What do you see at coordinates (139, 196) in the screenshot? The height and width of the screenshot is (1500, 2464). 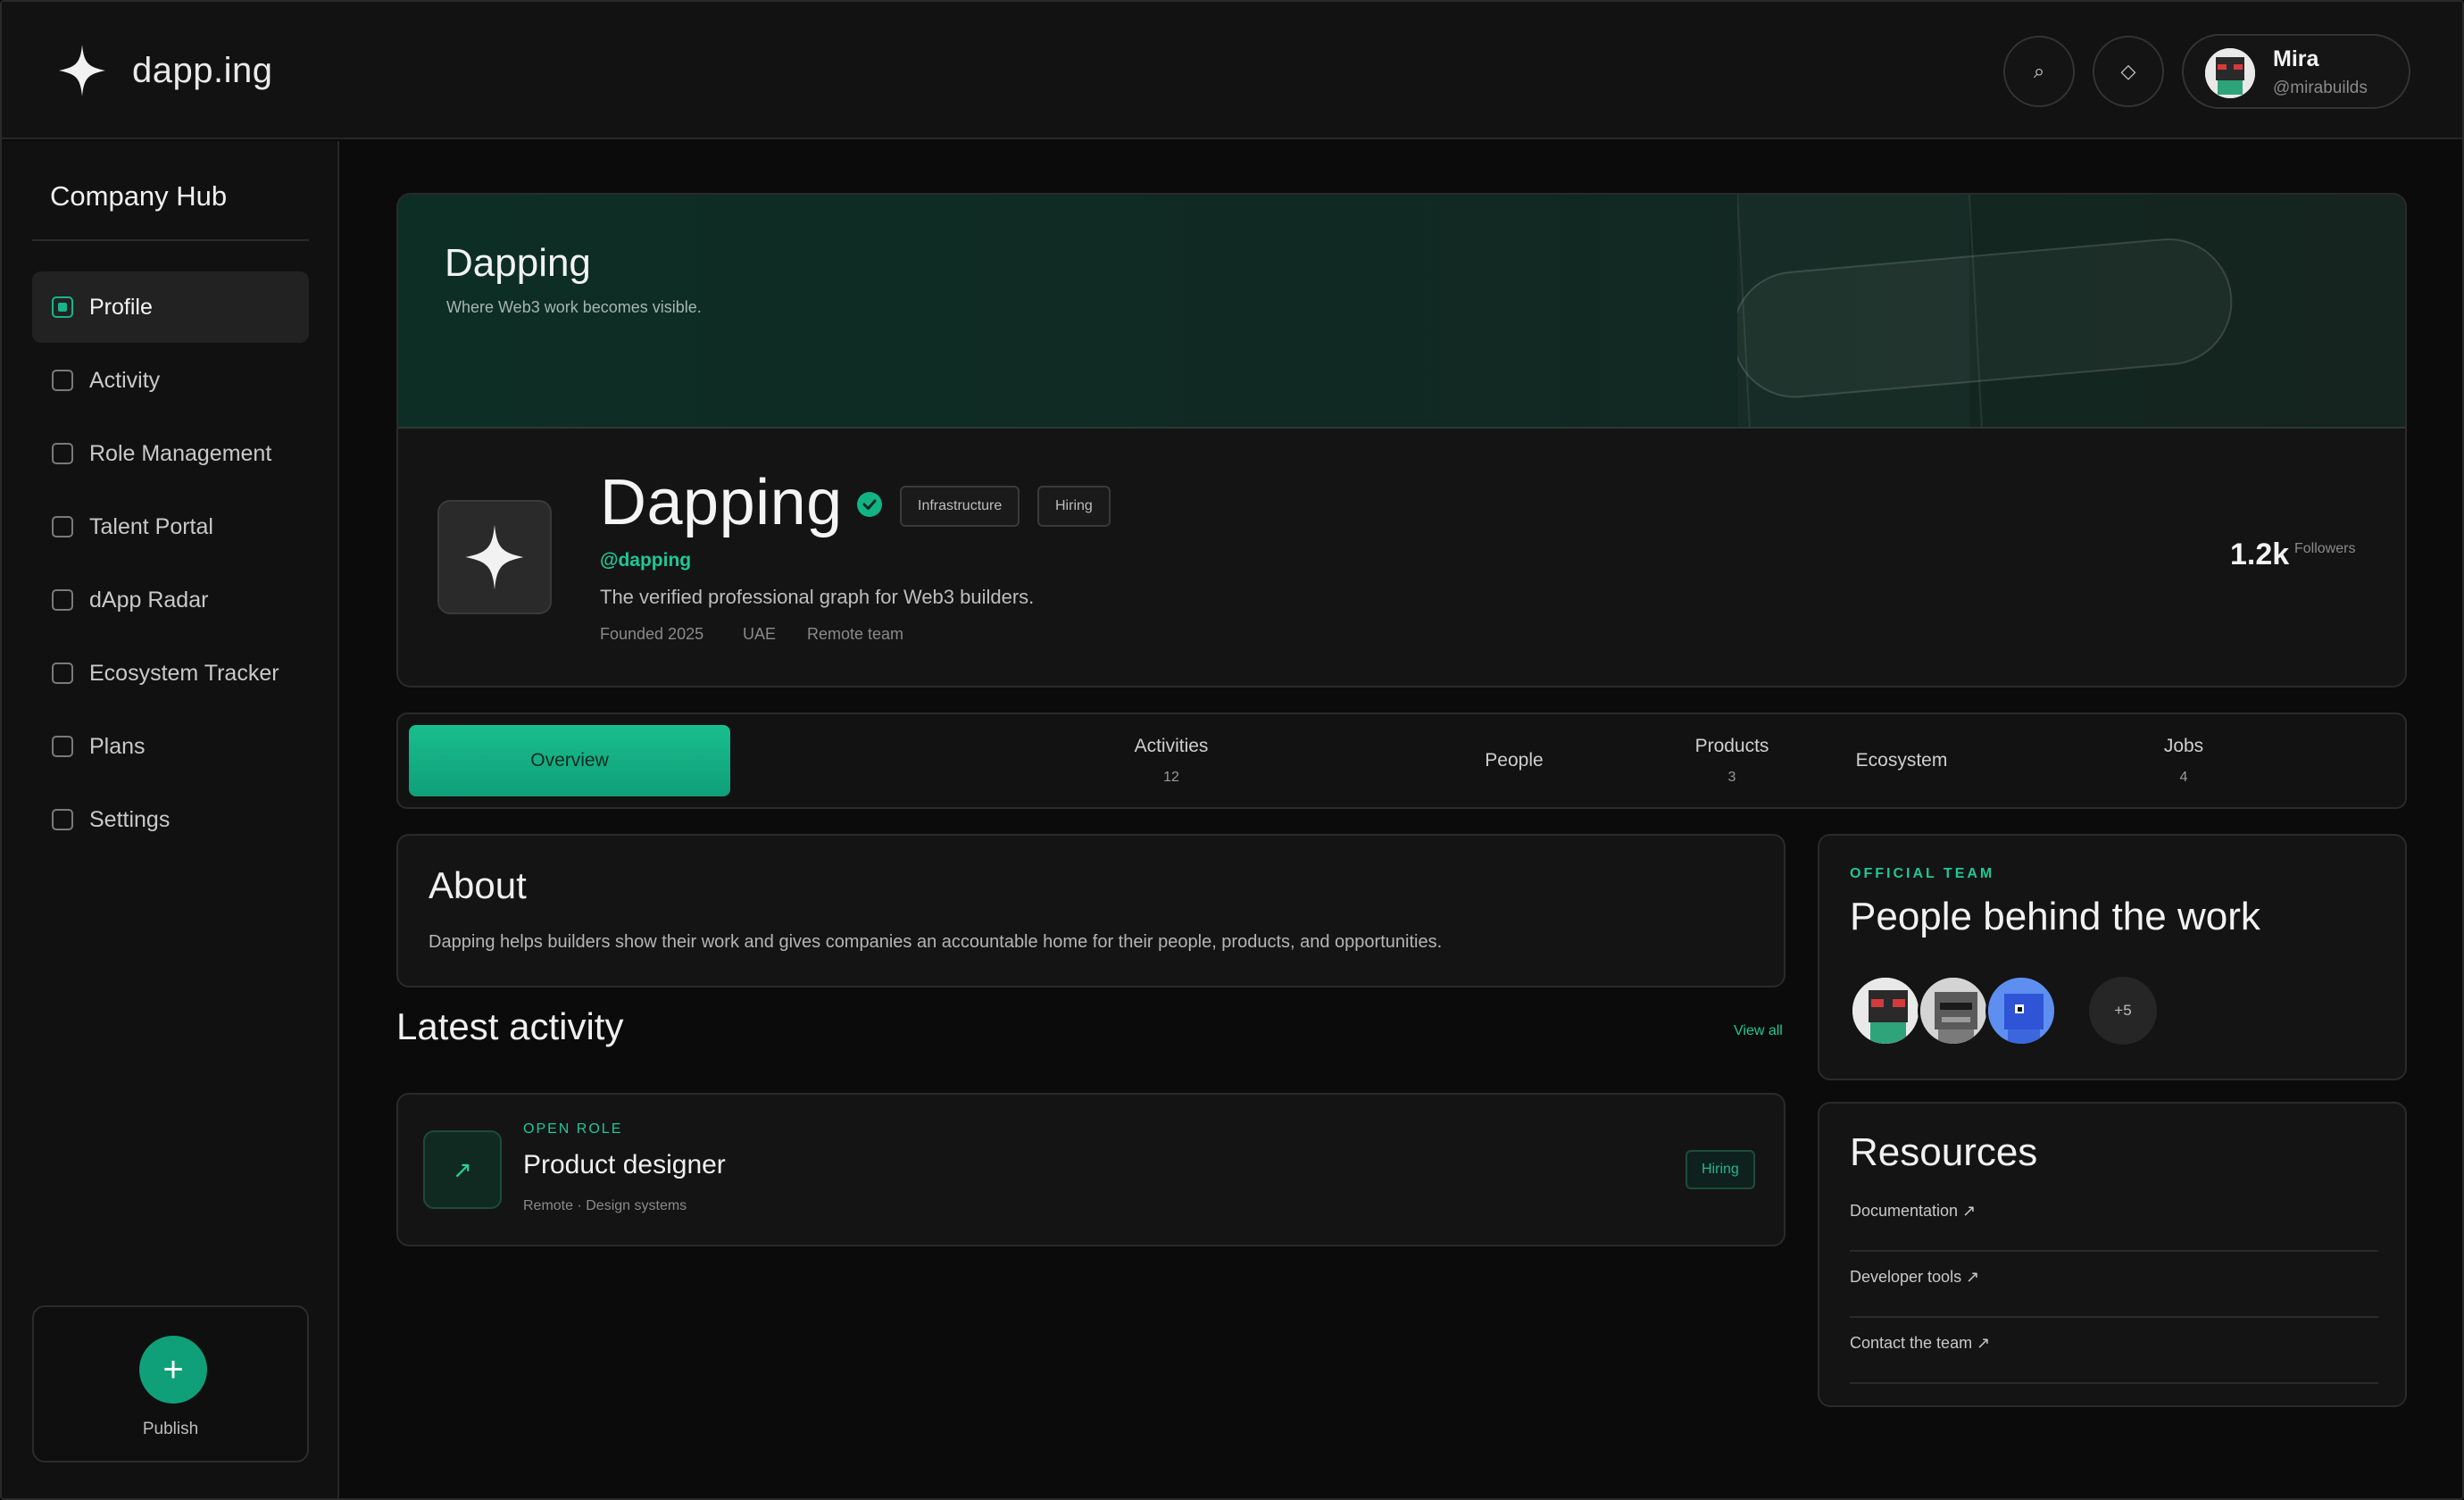 I see `sidebar-title: Company Hub` at bounding box center [139, 196].